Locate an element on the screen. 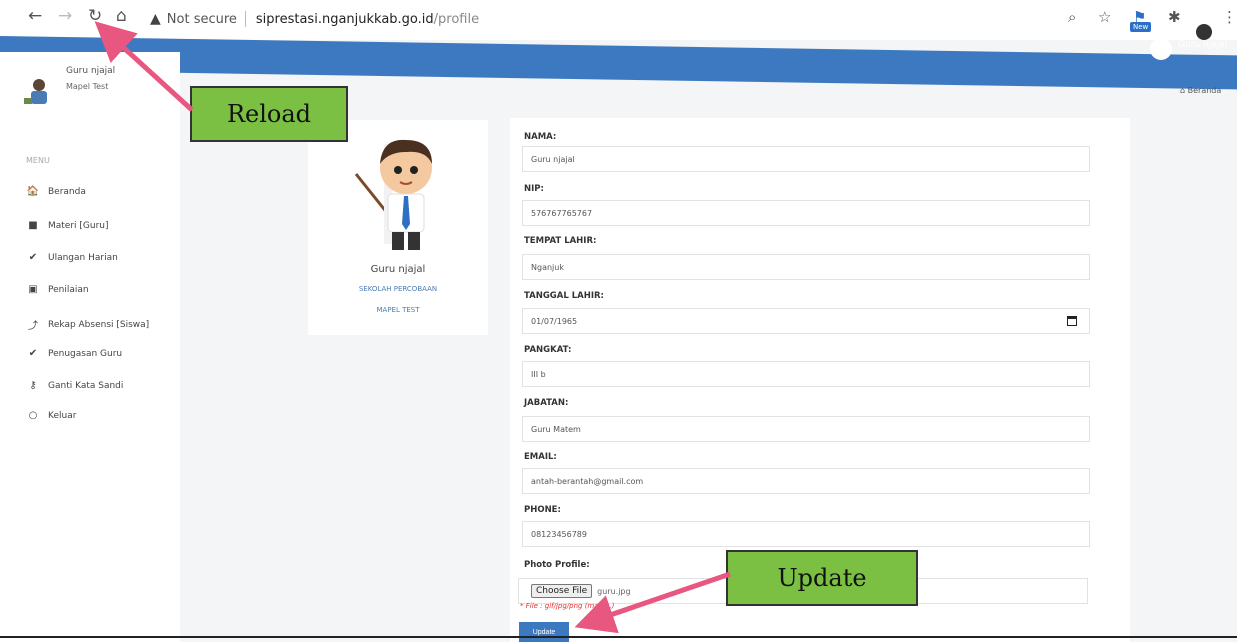  sidebar-item-rekap-absensi: ⤴ Rekap Absensi [Siswa] is located at coordinates (88, 325).